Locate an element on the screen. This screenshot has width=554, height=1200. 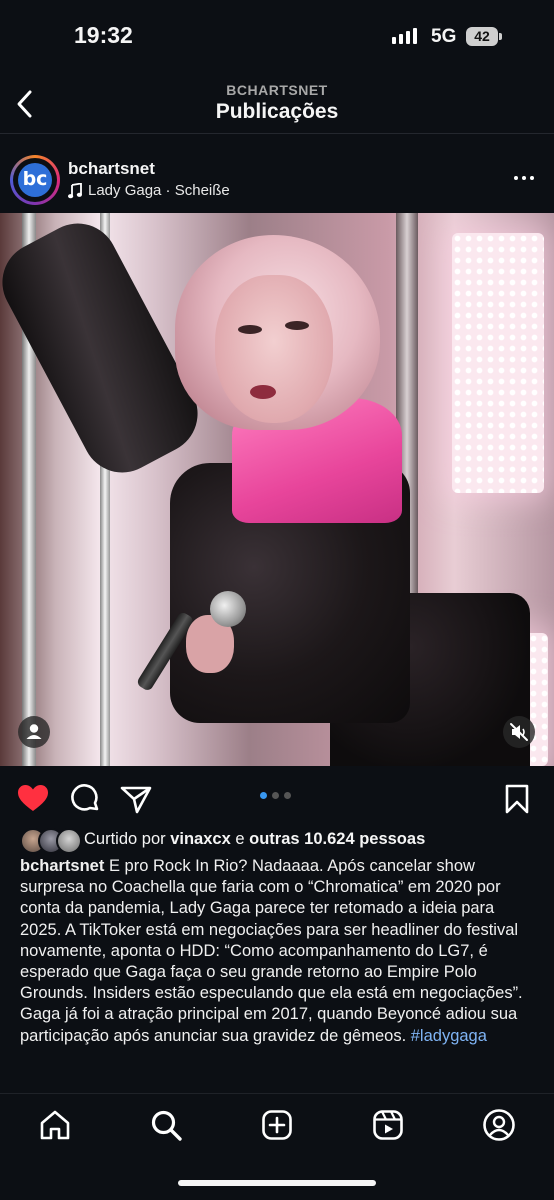
send-icon is located at coordinates (136, 800).